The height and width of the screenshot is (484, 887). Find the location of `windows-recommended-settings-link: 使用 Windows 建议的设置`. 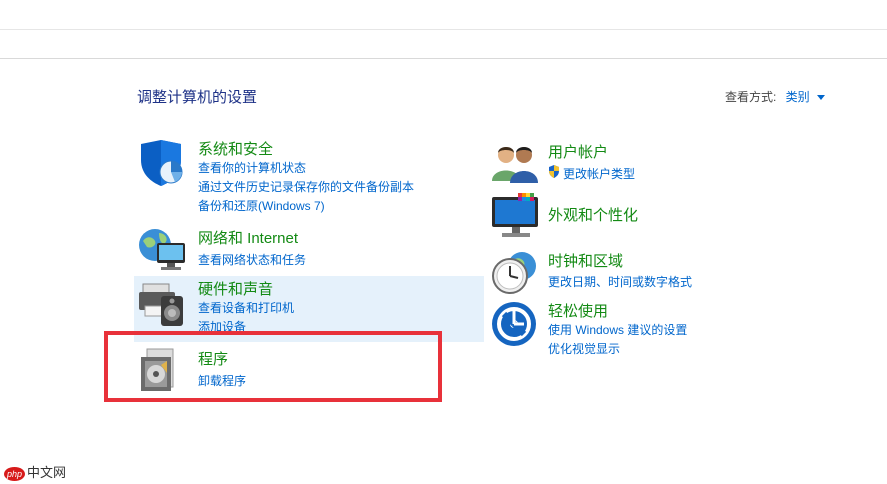

windows-recommended-settings-link: 使用 Windows 建议的设置 is located at coordinates (617, 329).